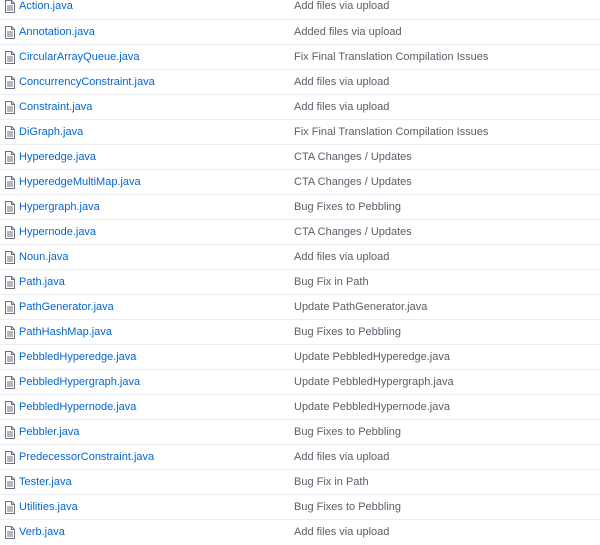 This screenshot has width=600, height=545. What do you see at coordinates (48, 507) in the screenshot?
I see `file-name-link: Utilities.java` at bounding box center [48, 507].